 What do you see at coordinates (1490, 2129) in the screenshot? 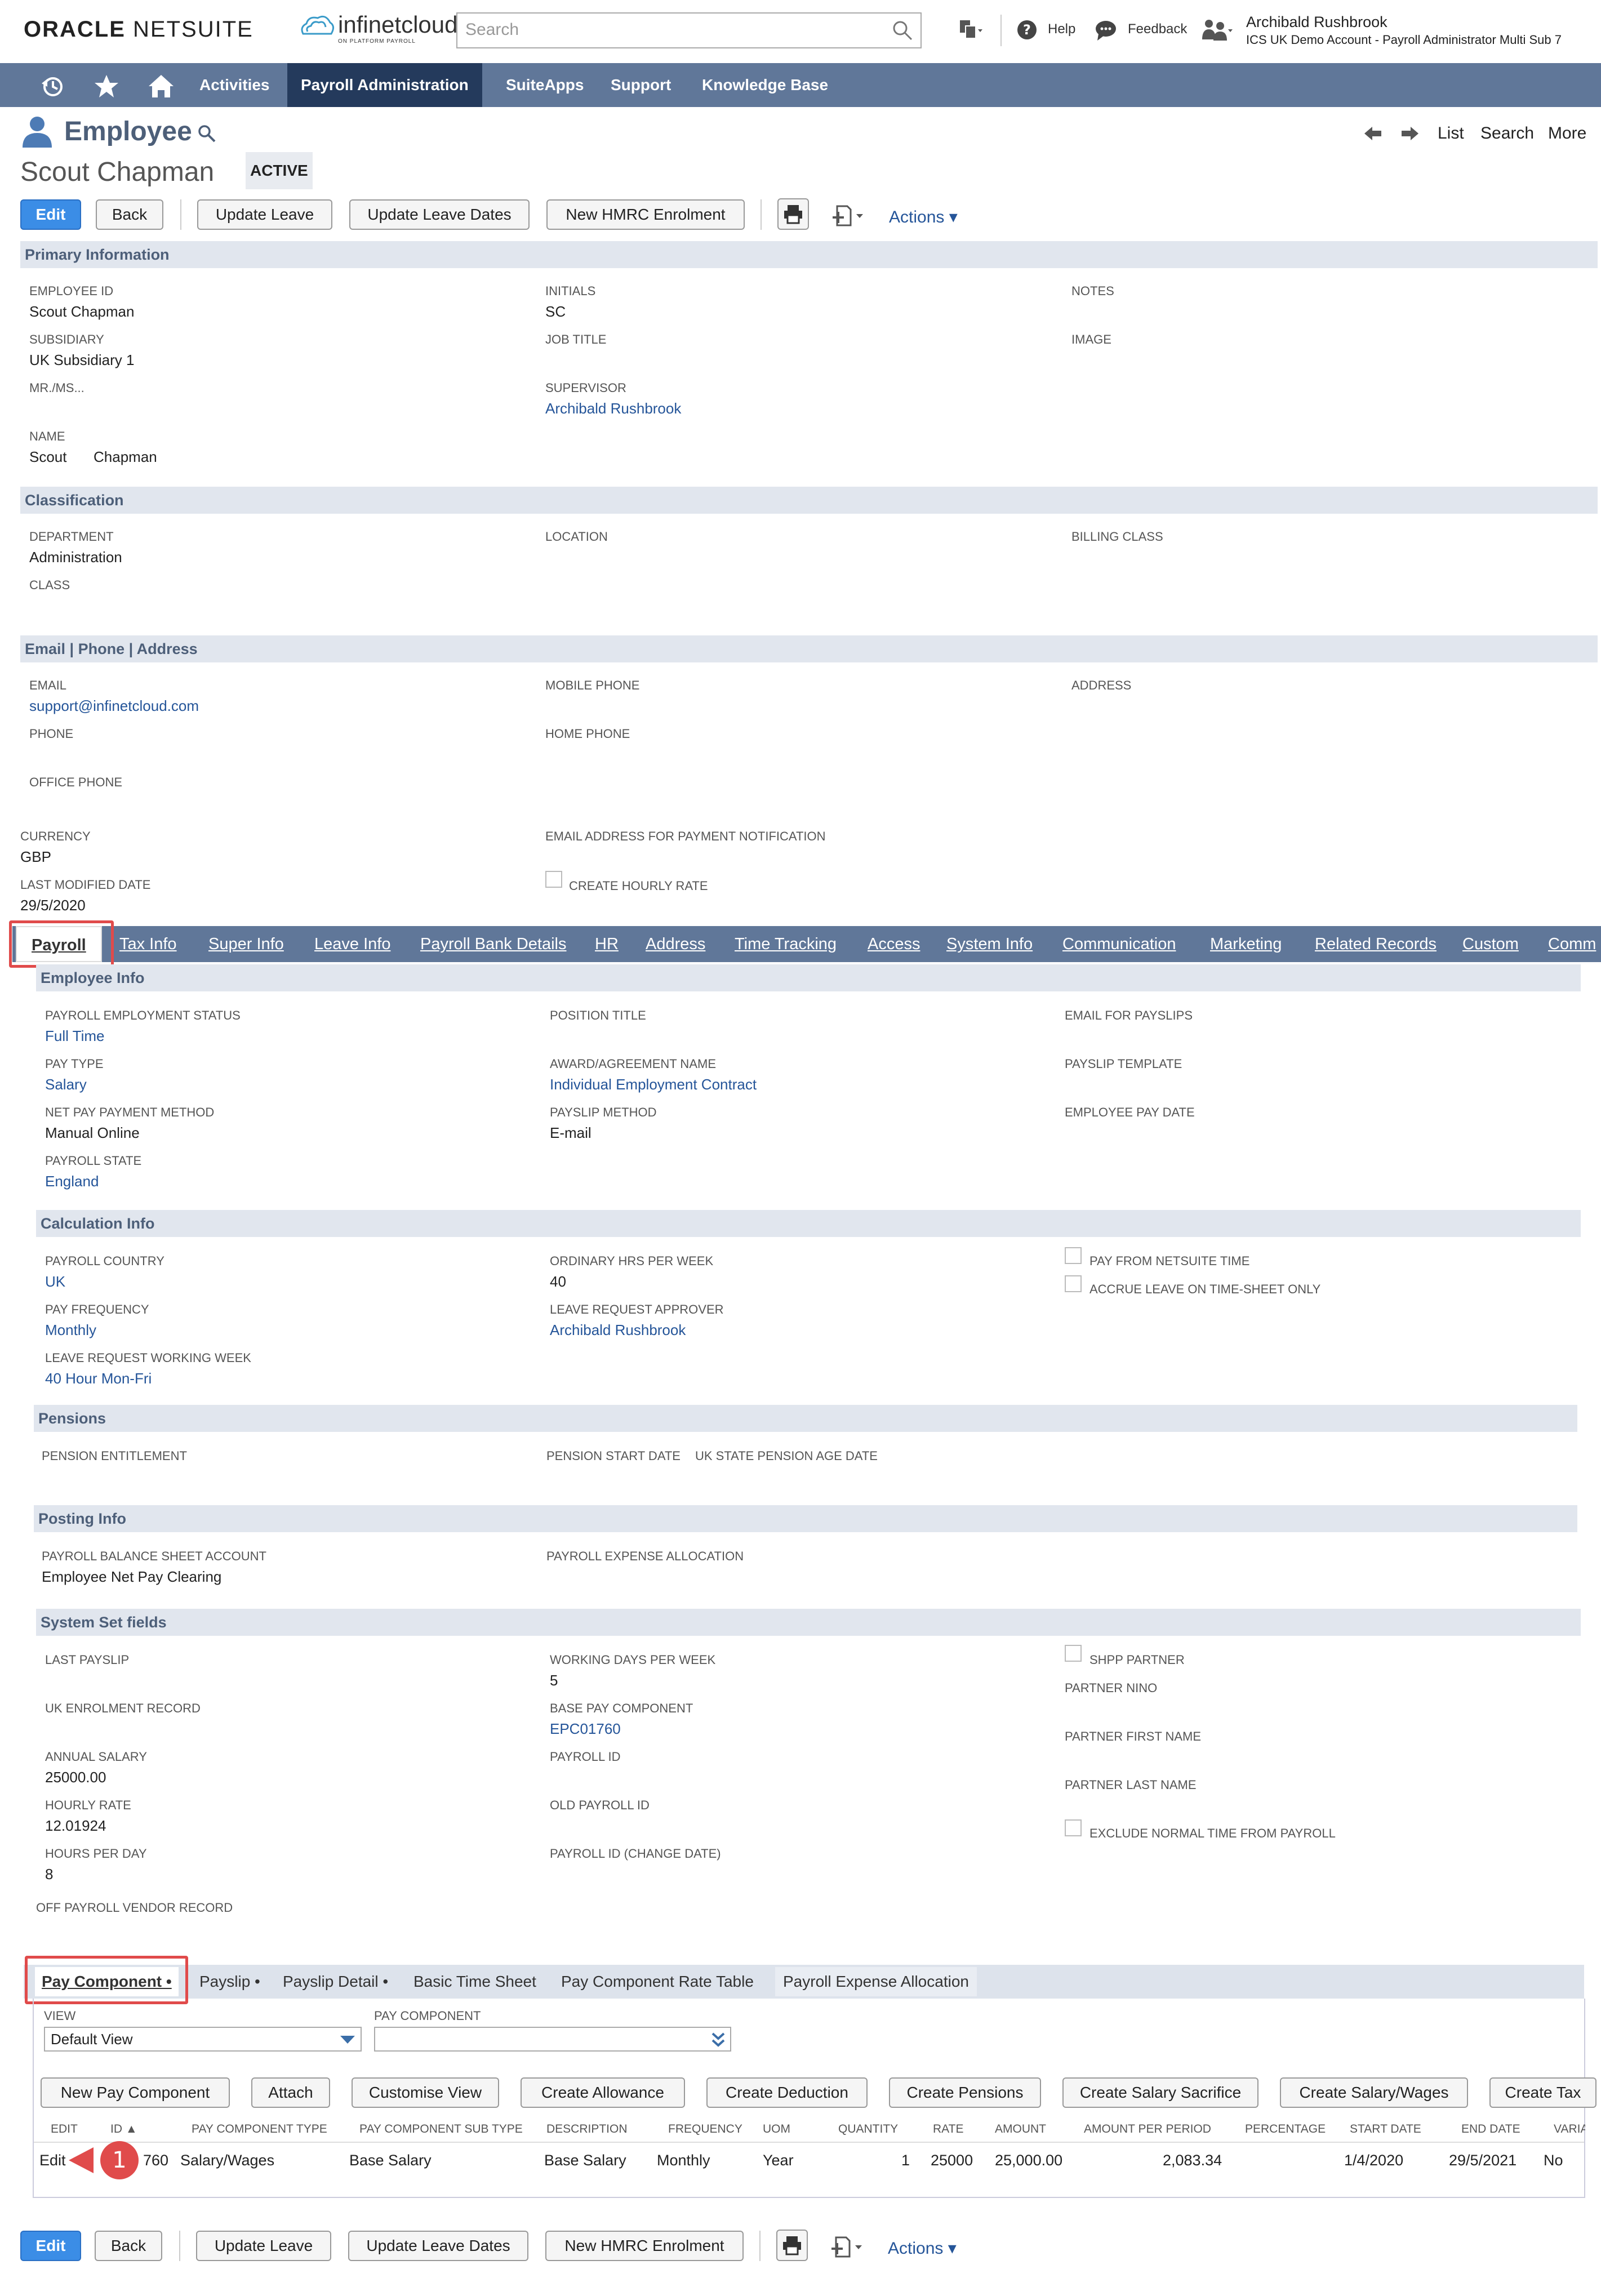
I see `column-header-end-date: END DATE` at bounding box center [1490, 2129].